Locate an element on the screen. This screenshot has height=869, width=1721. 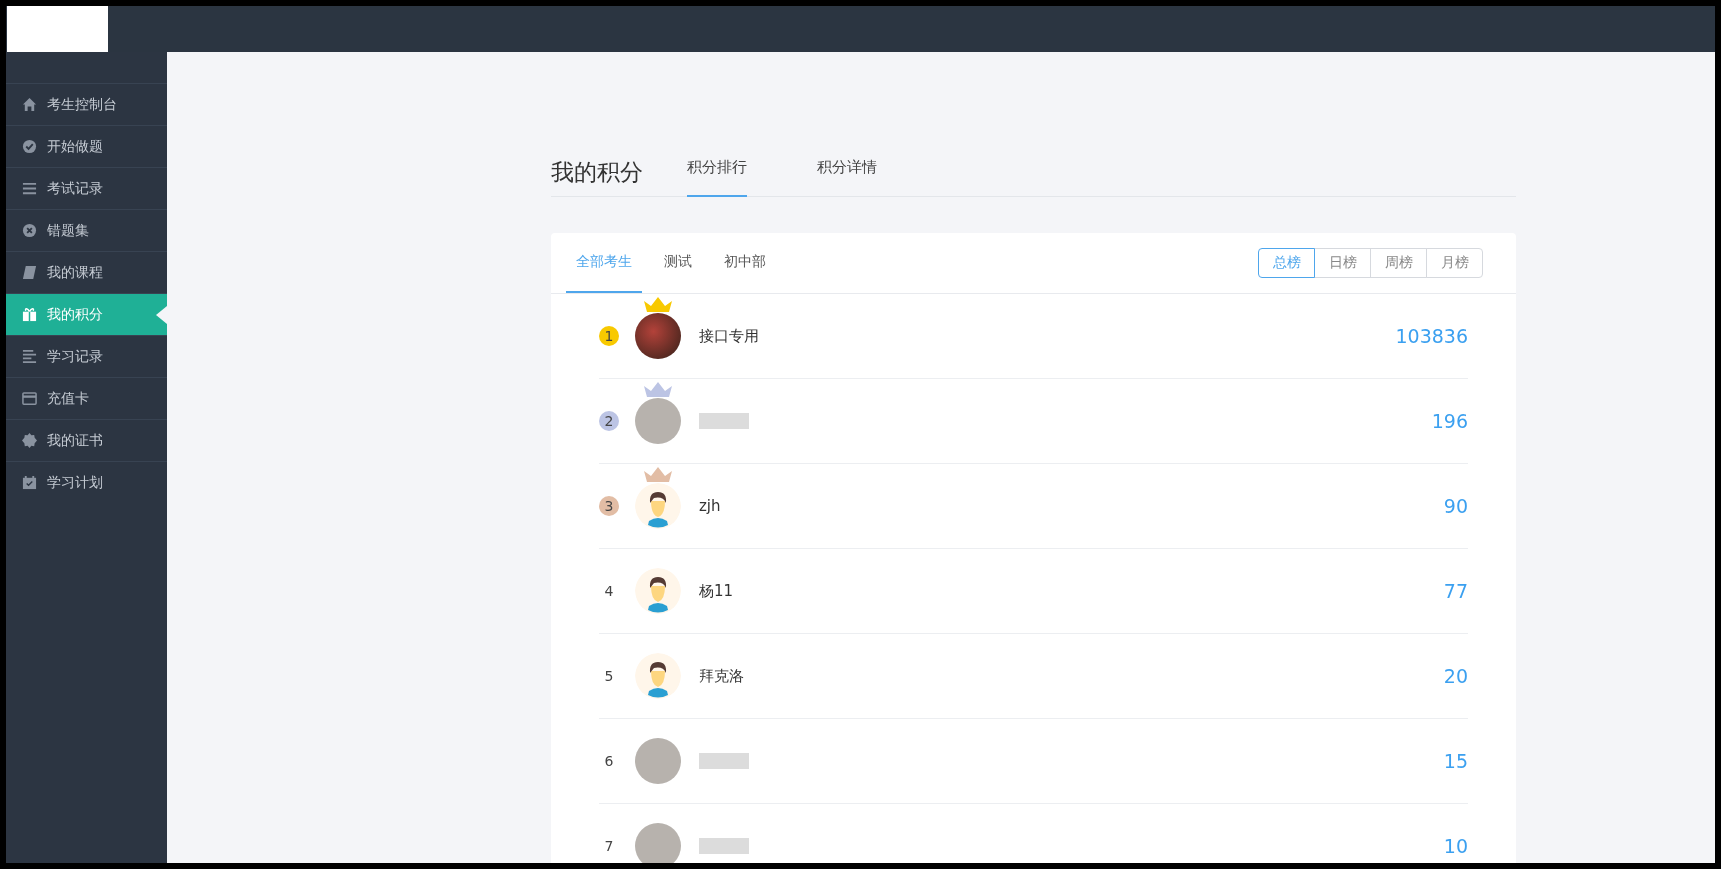
check-icon is located at coordinates (29, 146).